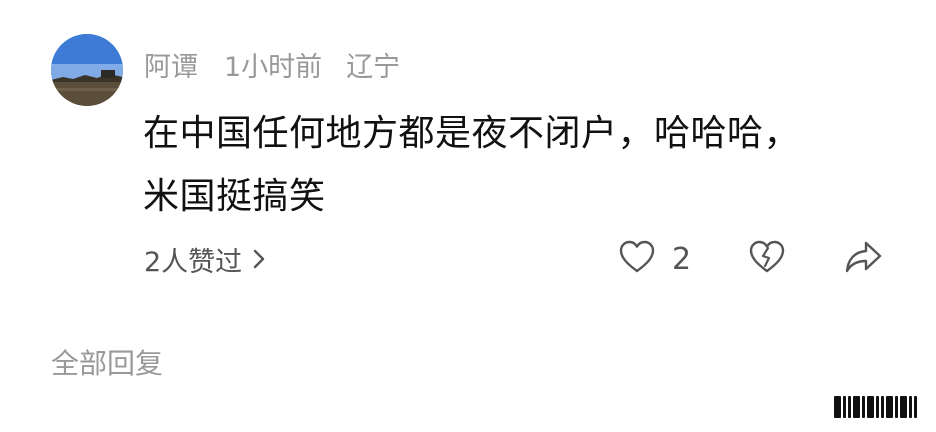 The image size is (936, 432). I want to click on avatar, so click(87, 70).